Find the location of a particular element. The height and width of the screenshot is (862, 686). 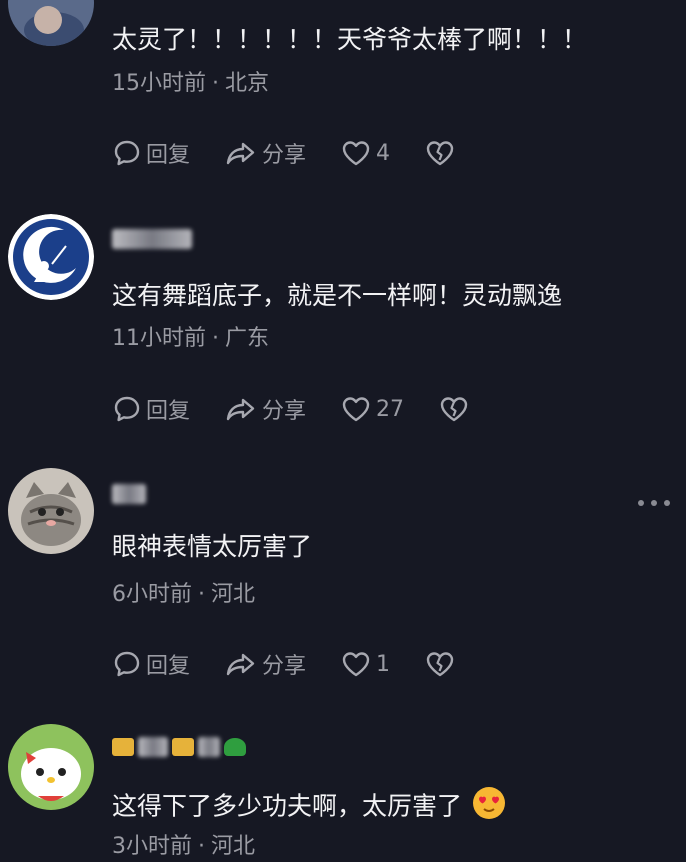

comment-actions: 回复 分享 4 is located at coordinates (301, 153).